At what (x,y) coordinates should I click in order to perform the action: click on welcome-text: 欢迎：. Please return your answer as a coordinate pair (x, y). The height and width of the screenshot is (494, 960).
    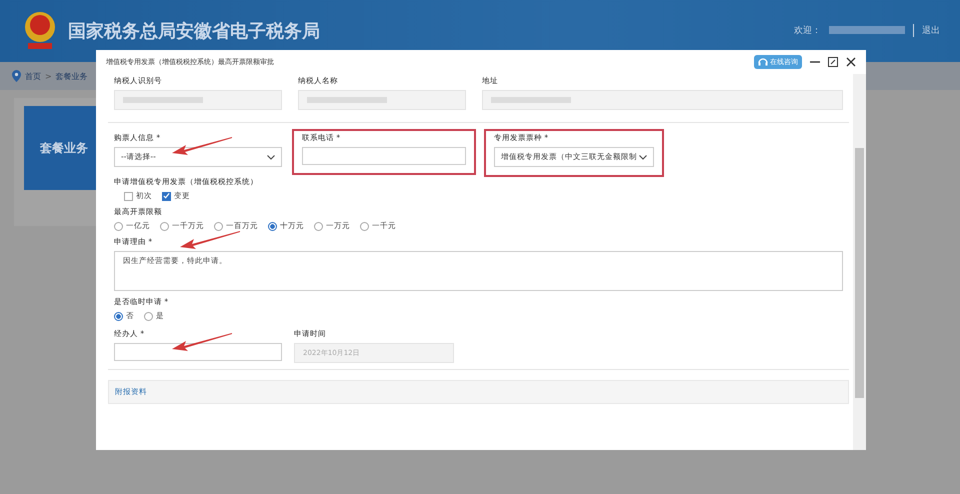
    Looking at the image, I should click on (807, 30).